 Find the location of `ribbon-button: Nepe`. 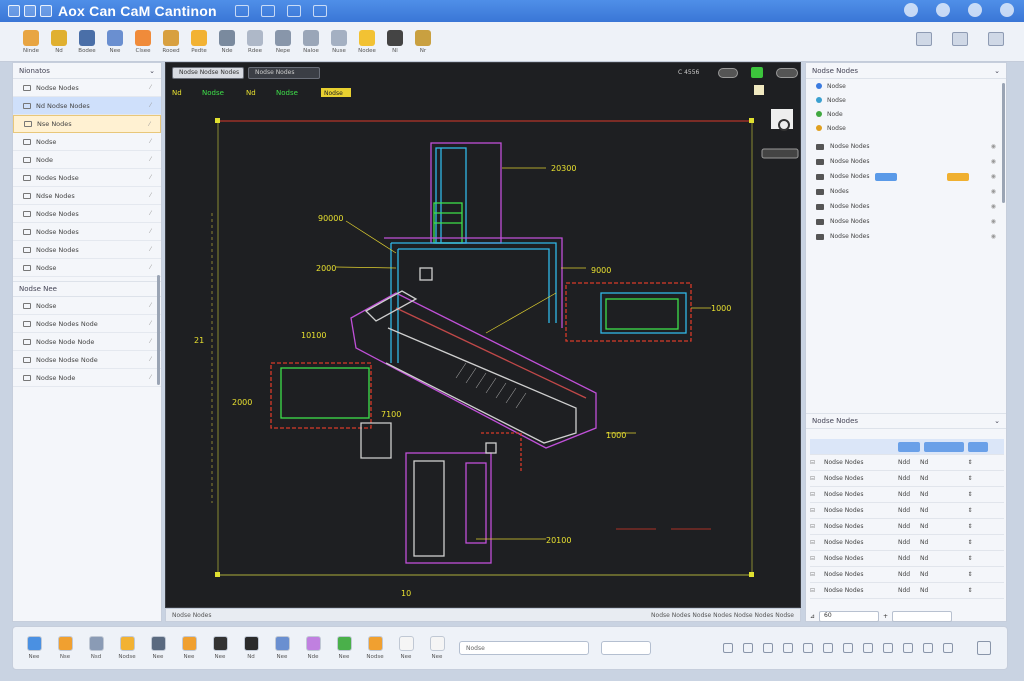

ribbon-button: Nepe is located at coordinates (283, 41).